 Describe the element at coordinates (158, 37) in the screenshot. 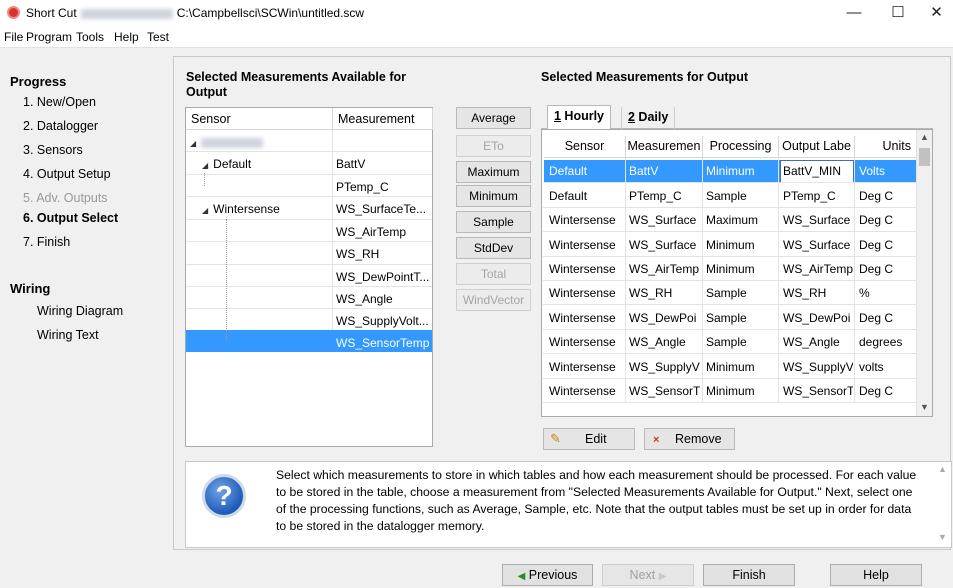

I see `menu-test: Test` at that location.